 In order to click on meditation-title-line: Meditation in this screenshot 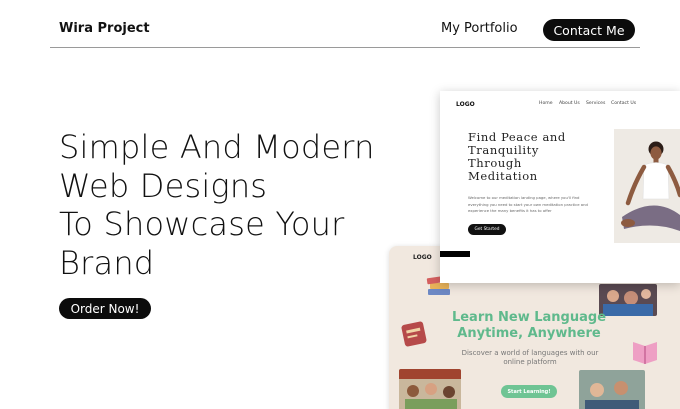, I will do `click(503, 176)`.